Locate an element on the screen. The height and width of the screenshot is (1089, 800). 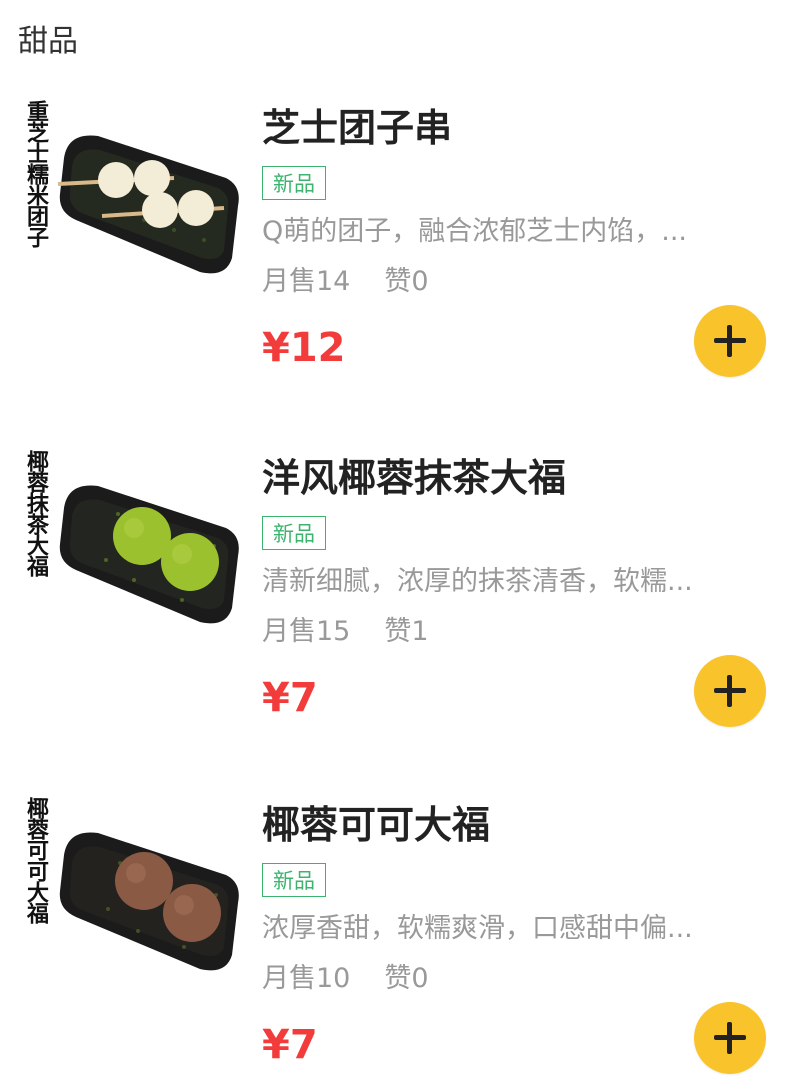
product-stats: 月售15 赞1 is located at coordinates (345, 632).